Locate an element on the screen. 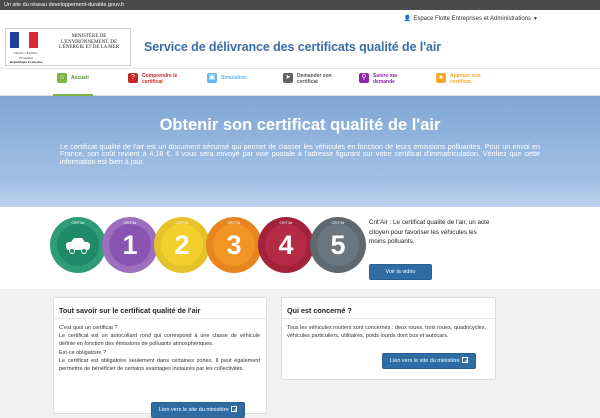 The width and height of the screenshot is (600, 418). nav-item-simulation: ▣ Simulation is located at coordinates (227, 84).